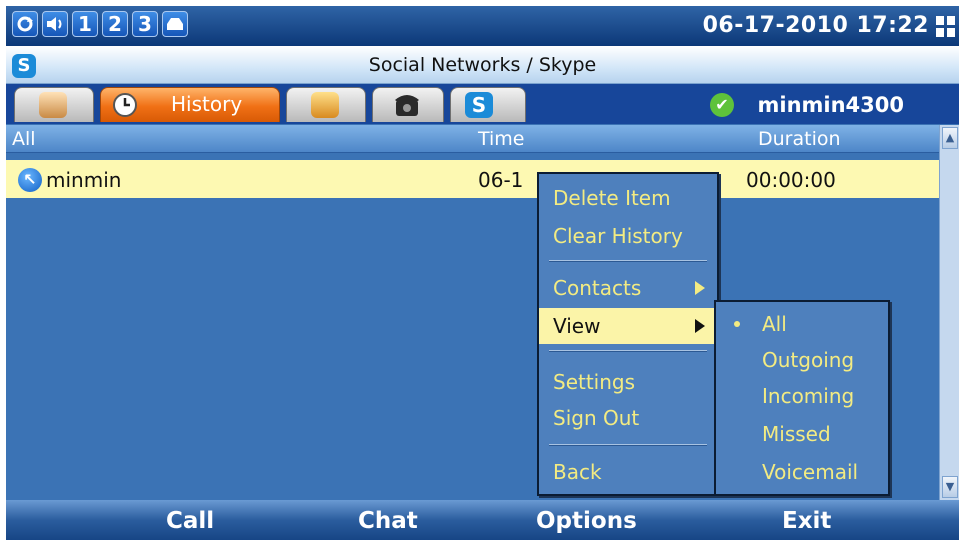 The height and width of the screenshot is (546, 959). What do you see at coordinates (597, 288) in the screenshot?
I see `menu-contacts-label: Contacts` at bounding box center [597, 288].